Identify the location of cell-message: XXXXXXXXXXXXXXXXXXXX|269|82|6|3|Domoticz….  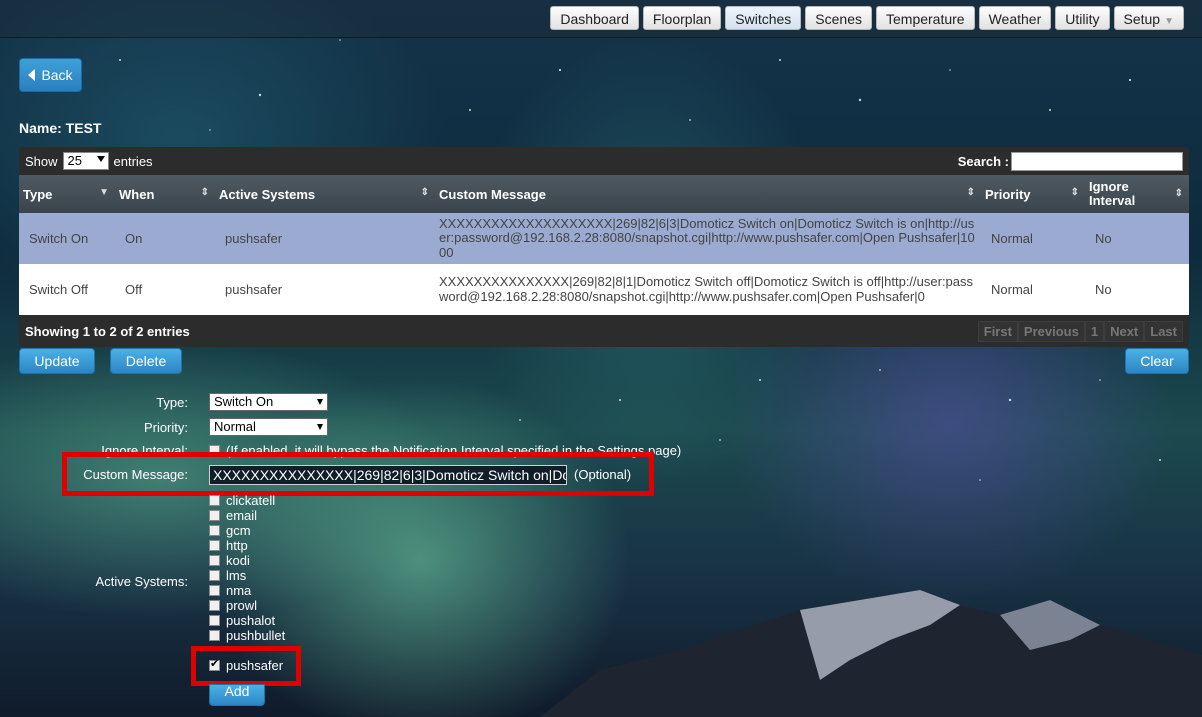
(708, 238).